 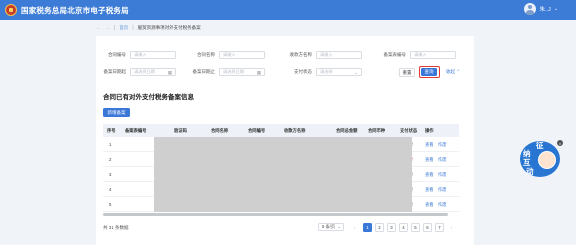 What do you see at coordinates (409, 130) in the screenshot?
I see `col-pay-status: 支付状态` at bounding box center [409, 130].